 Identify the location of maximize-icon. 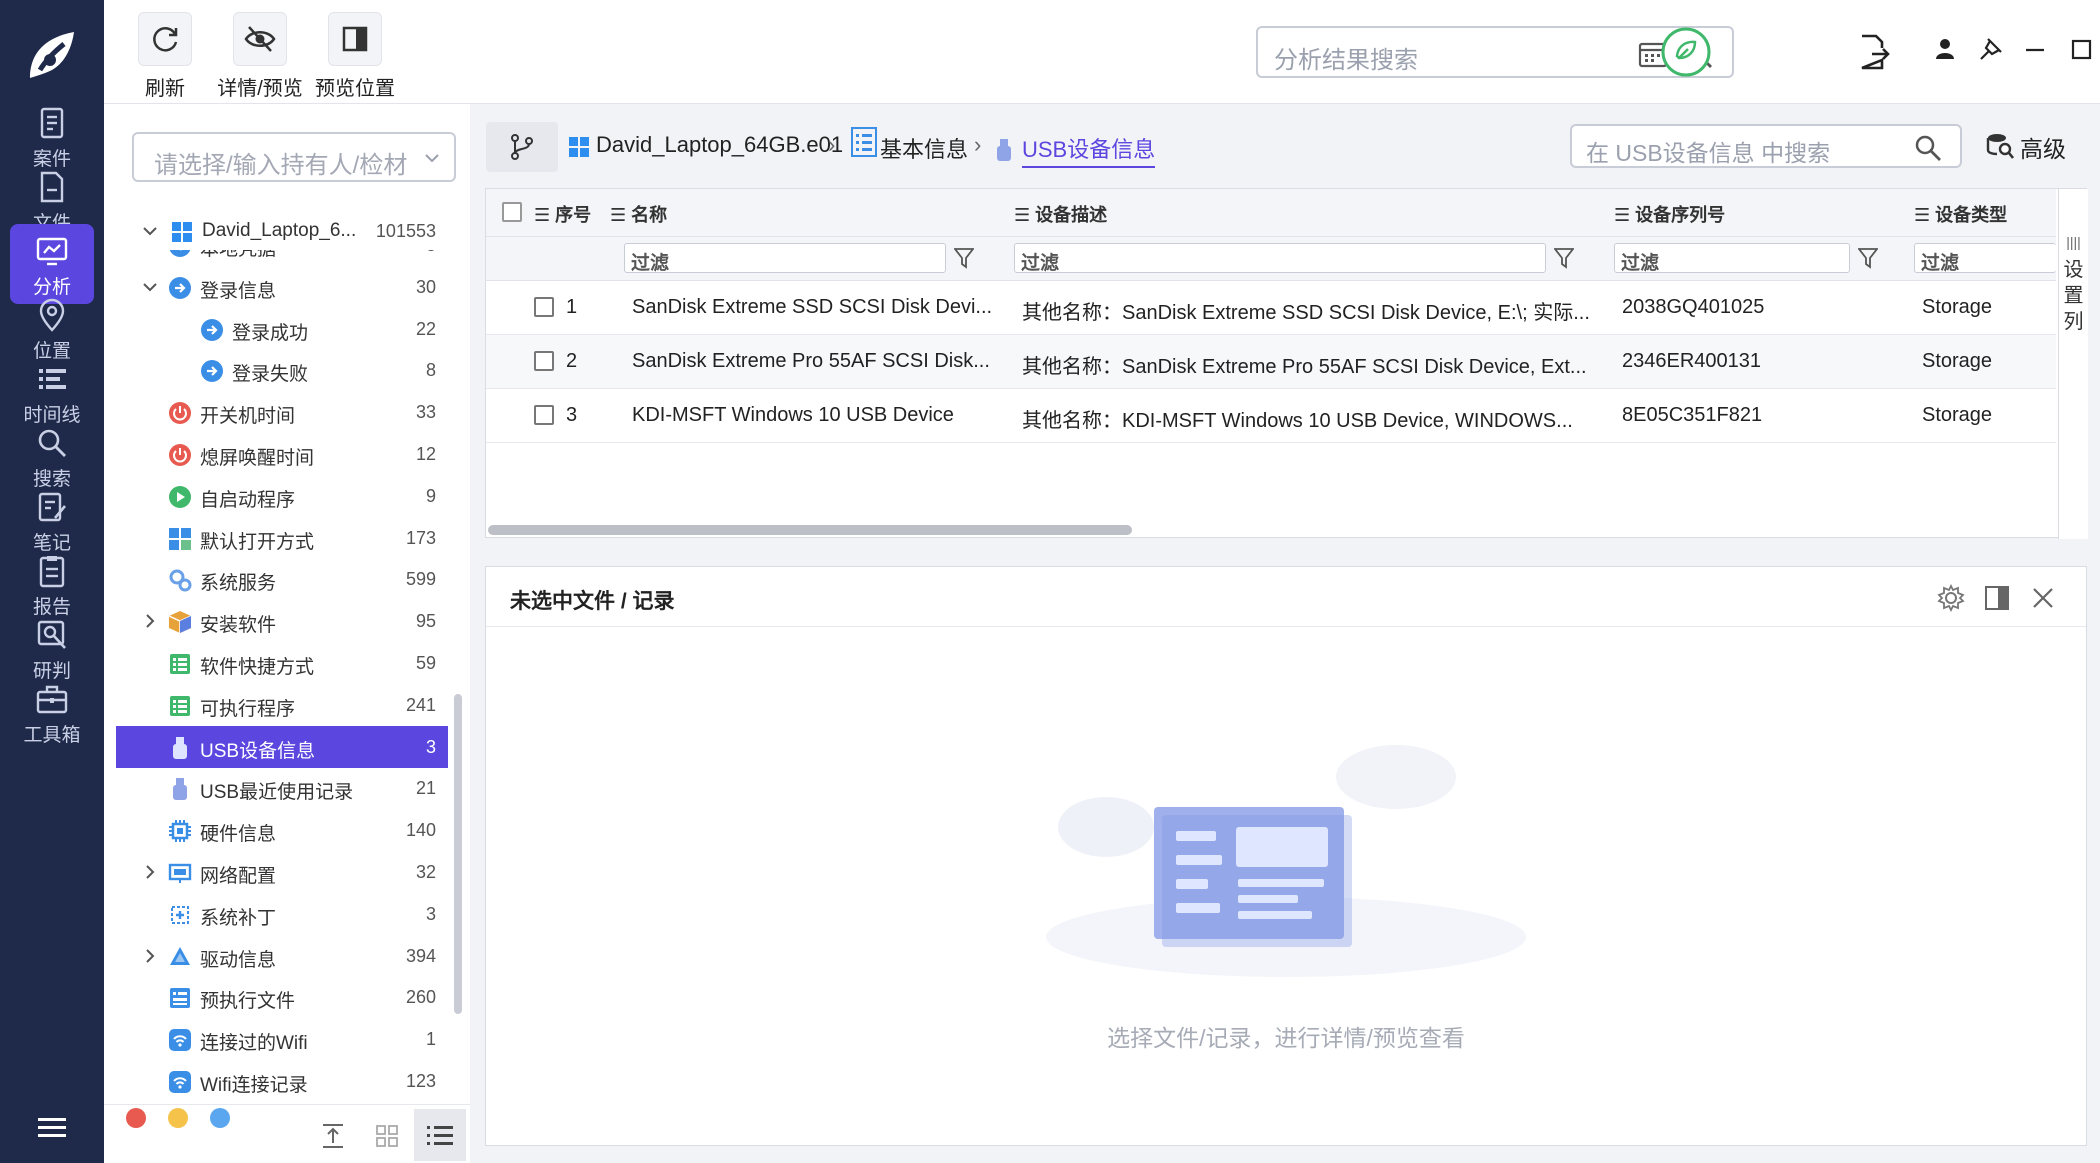
(2081, 49).